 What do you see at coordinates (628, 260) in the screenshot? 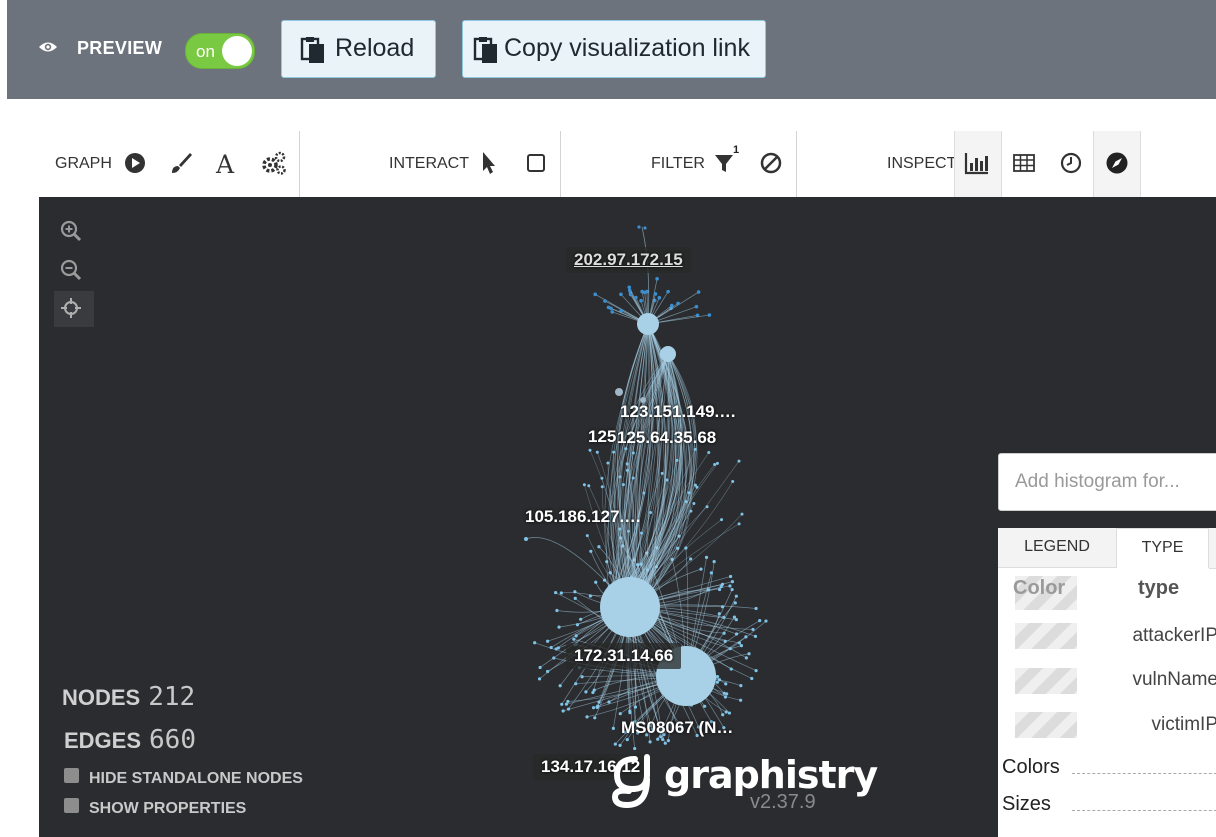
I see `node-label: 202.97.172.15` at bounding box center [628, 260].